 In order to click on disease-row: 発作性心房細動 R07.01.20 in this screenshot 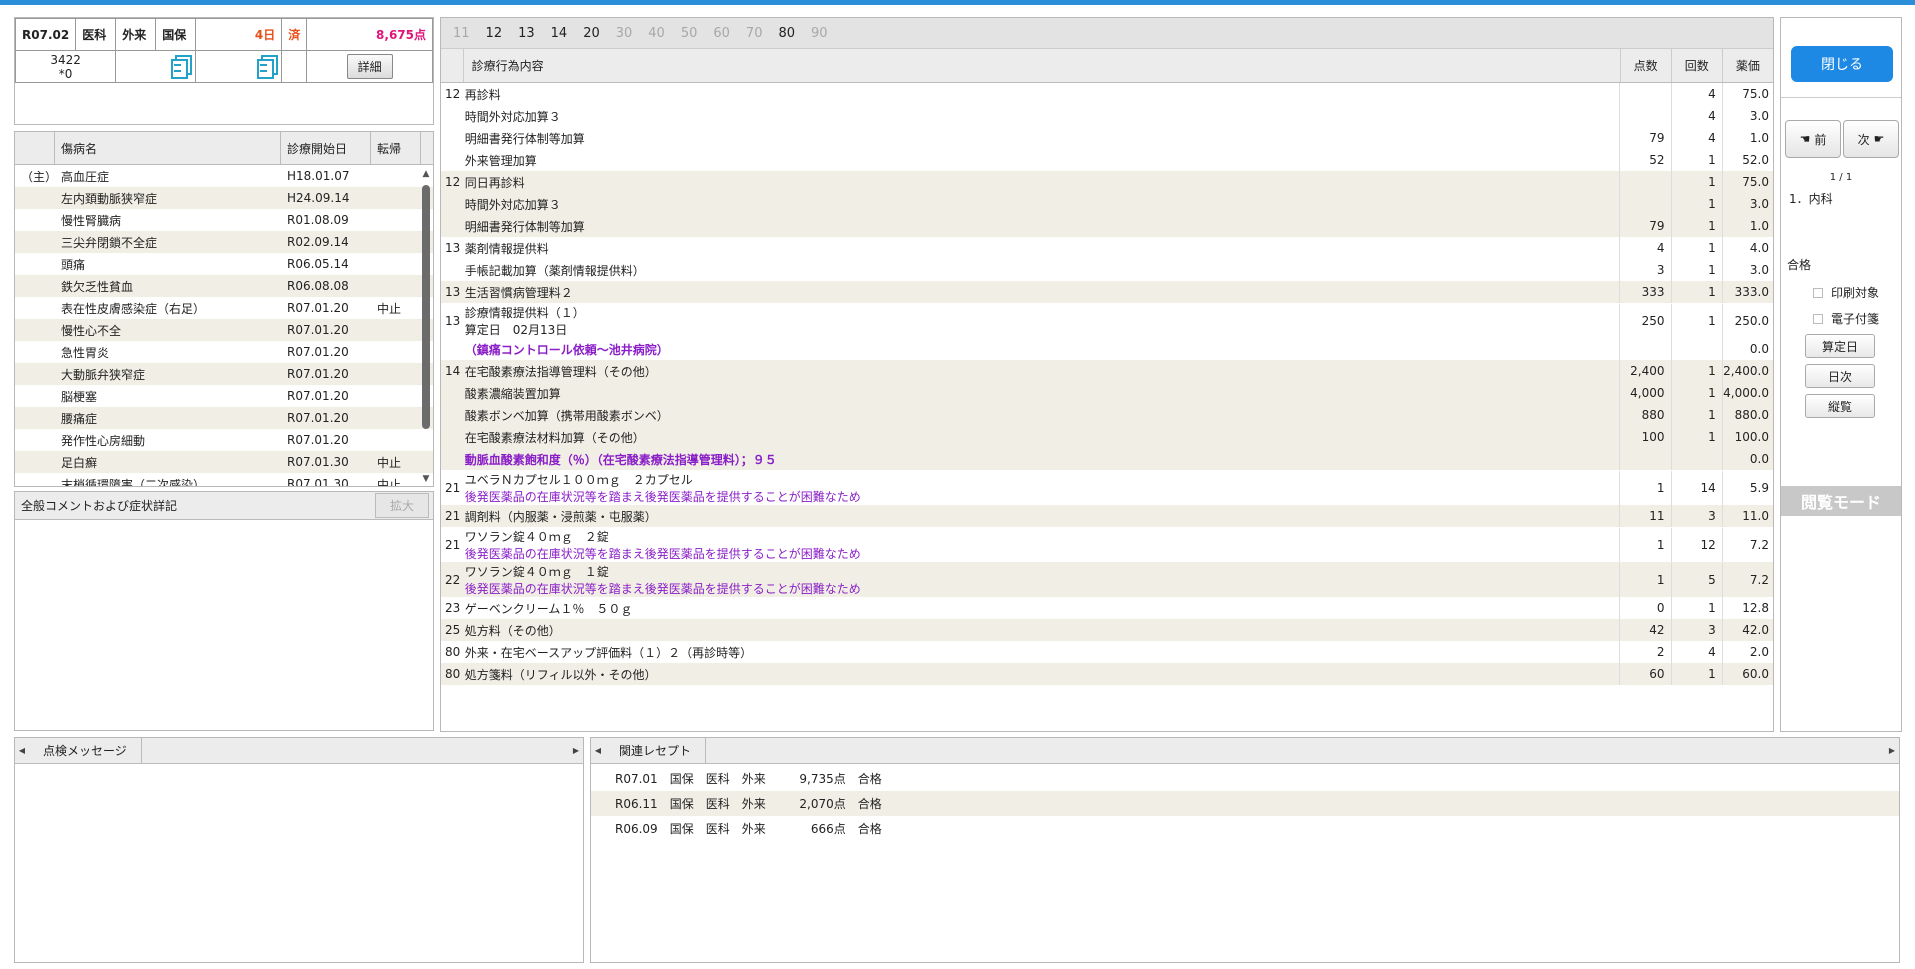, I will do `click(224, 440)`.